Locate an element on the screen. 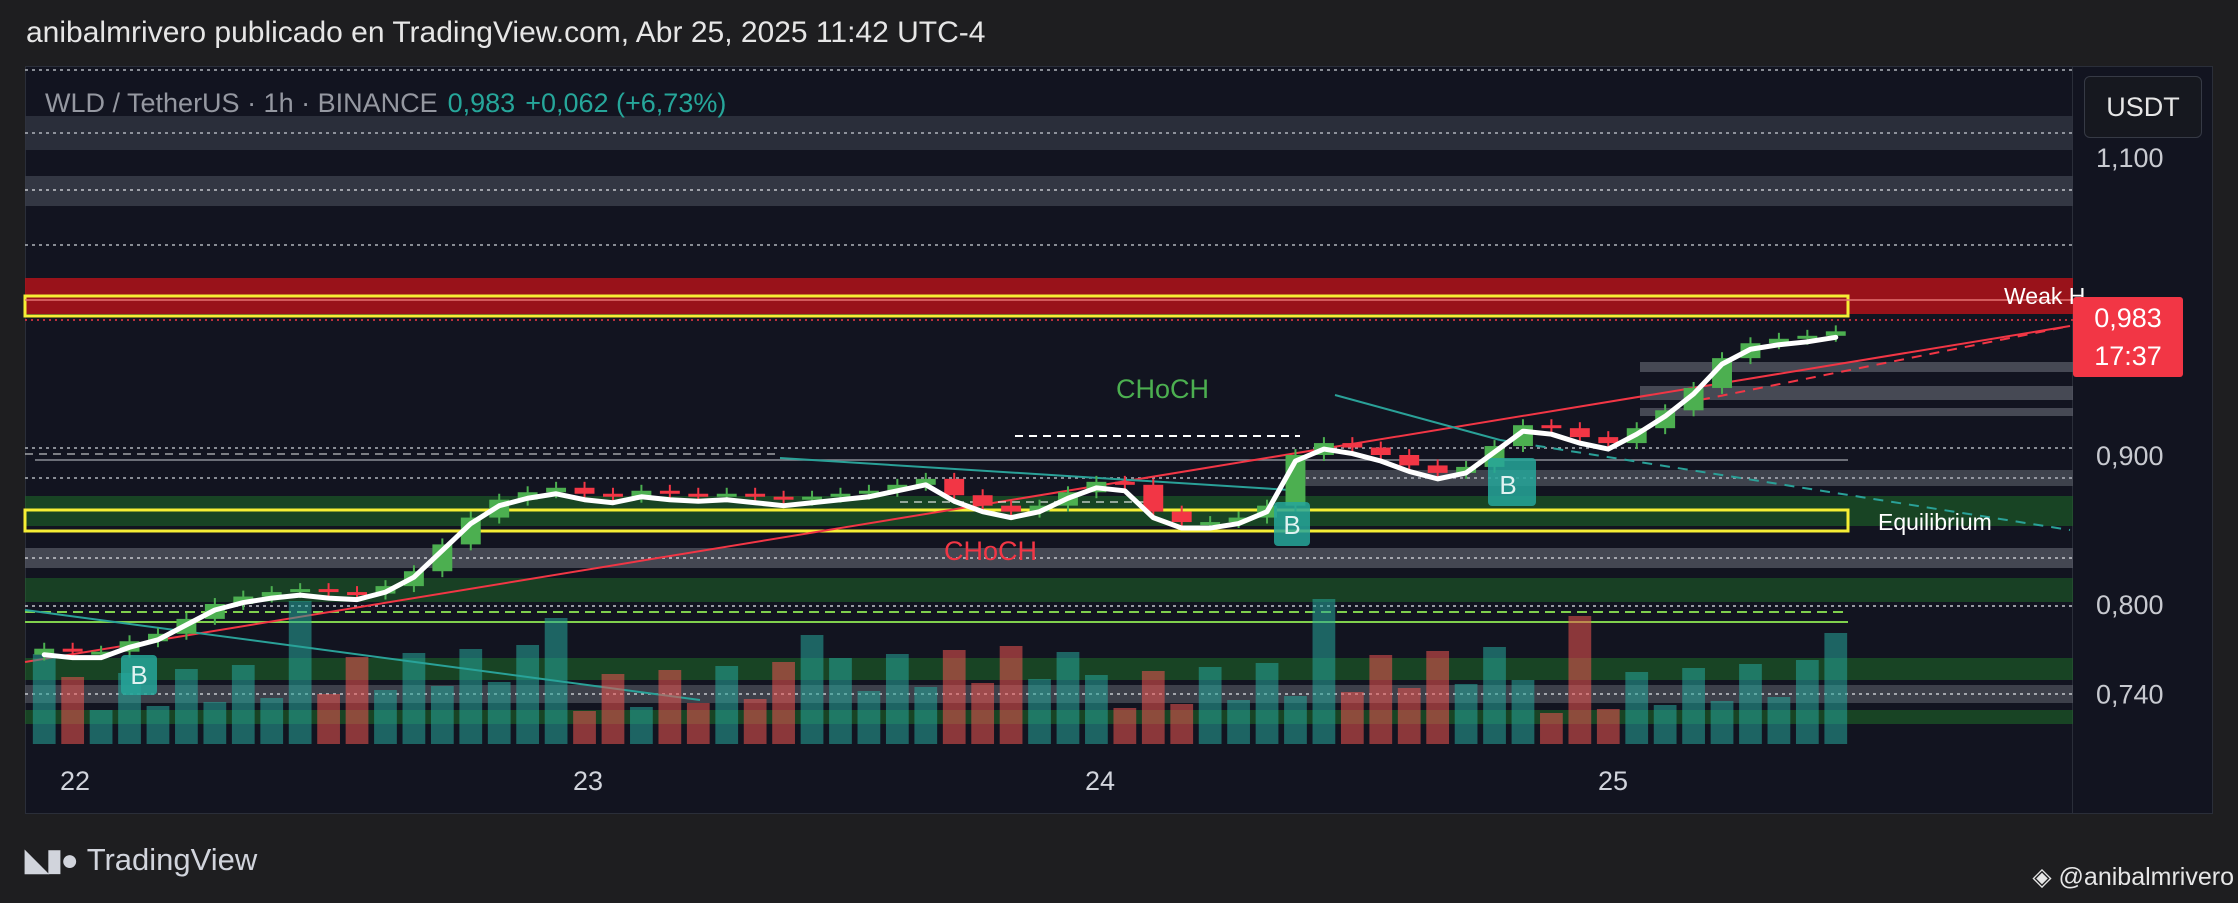  last-price: 0,983 is located at coordinates (481, 103).